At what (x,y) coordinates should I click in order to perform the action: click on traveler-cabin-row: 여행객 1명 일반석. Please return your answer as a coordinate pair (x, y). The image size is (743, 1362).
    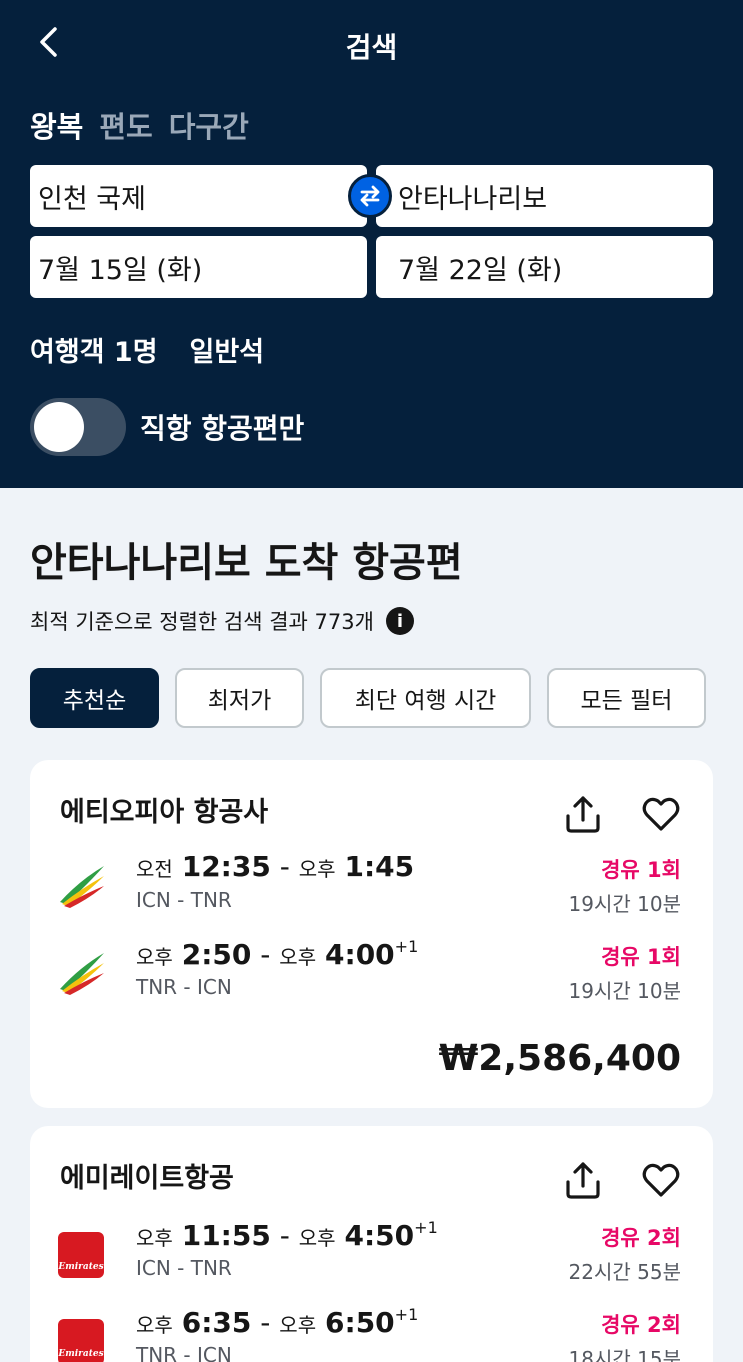
    Looking at the image, I should click on (147, 349).